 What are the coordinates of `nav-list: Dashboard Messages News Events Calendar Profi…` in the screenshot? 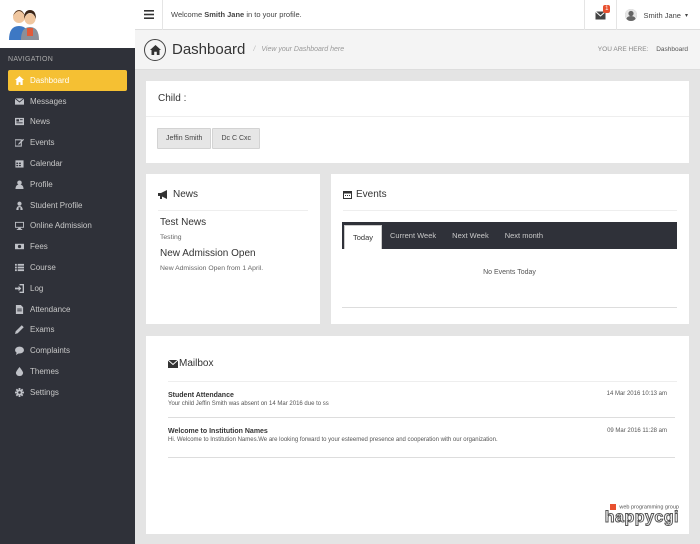 It's located at (67, 236).